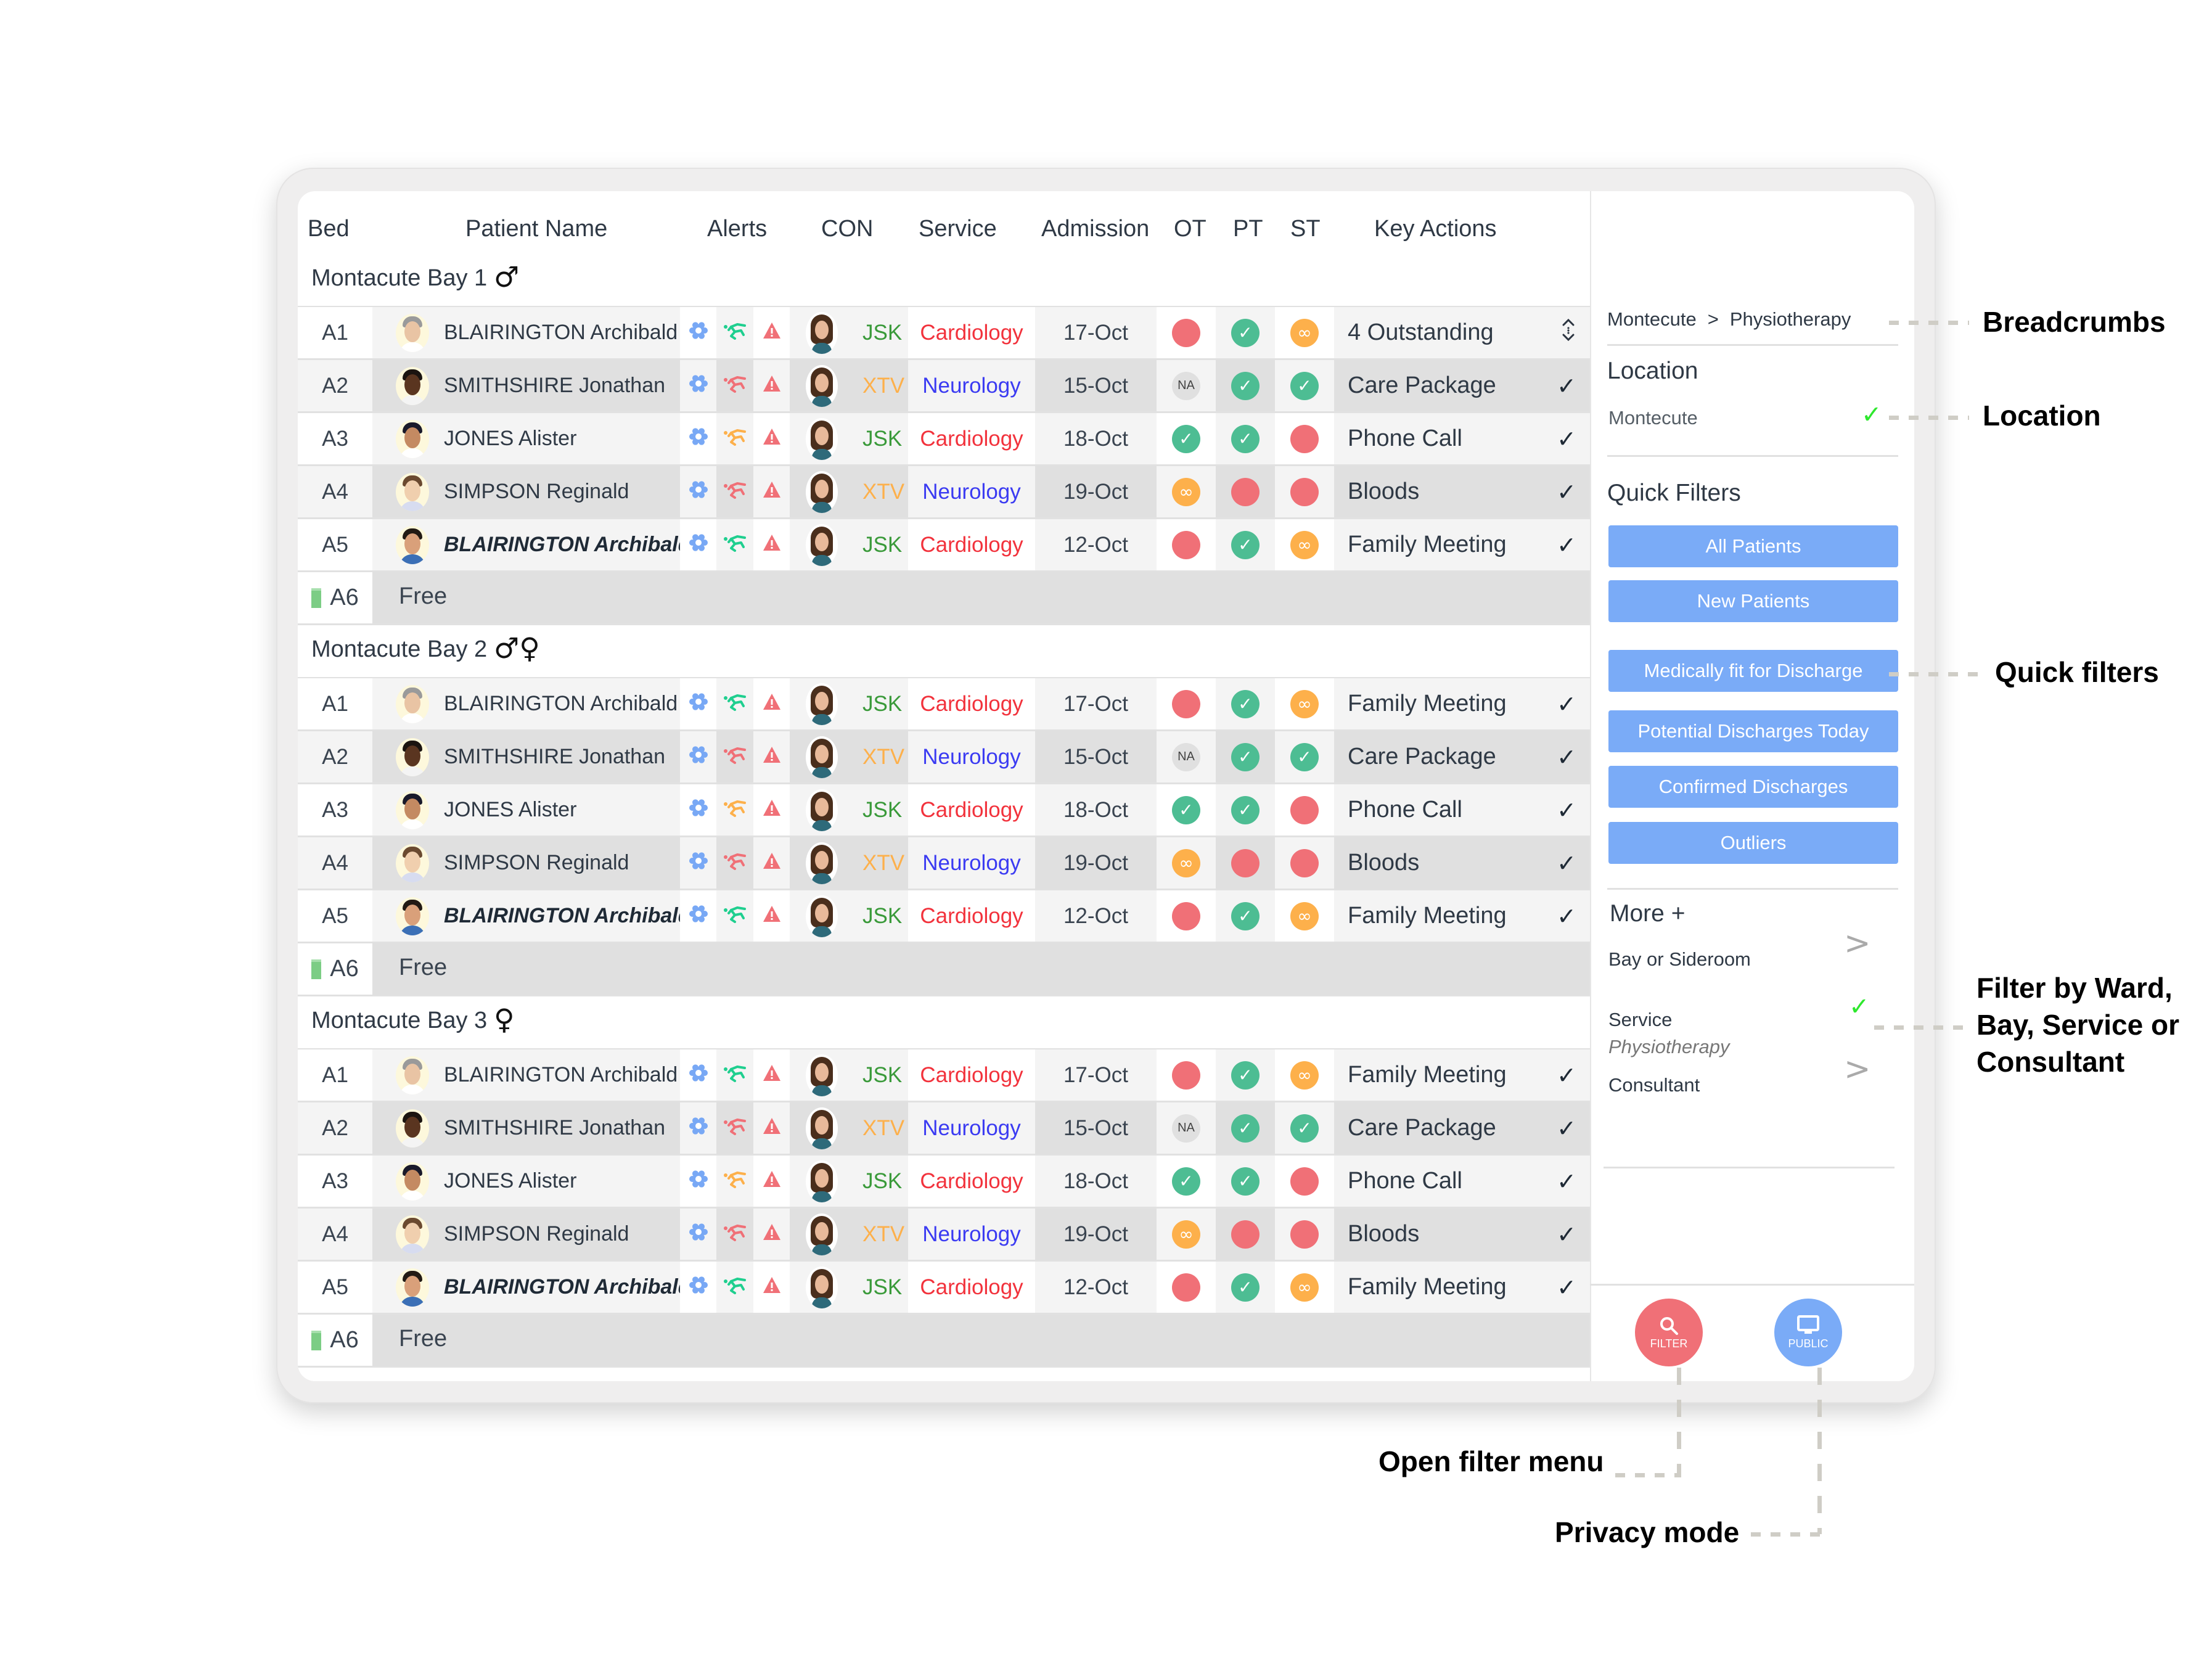  I want to click on filter-button: FILTER, so click(1669, 1332).